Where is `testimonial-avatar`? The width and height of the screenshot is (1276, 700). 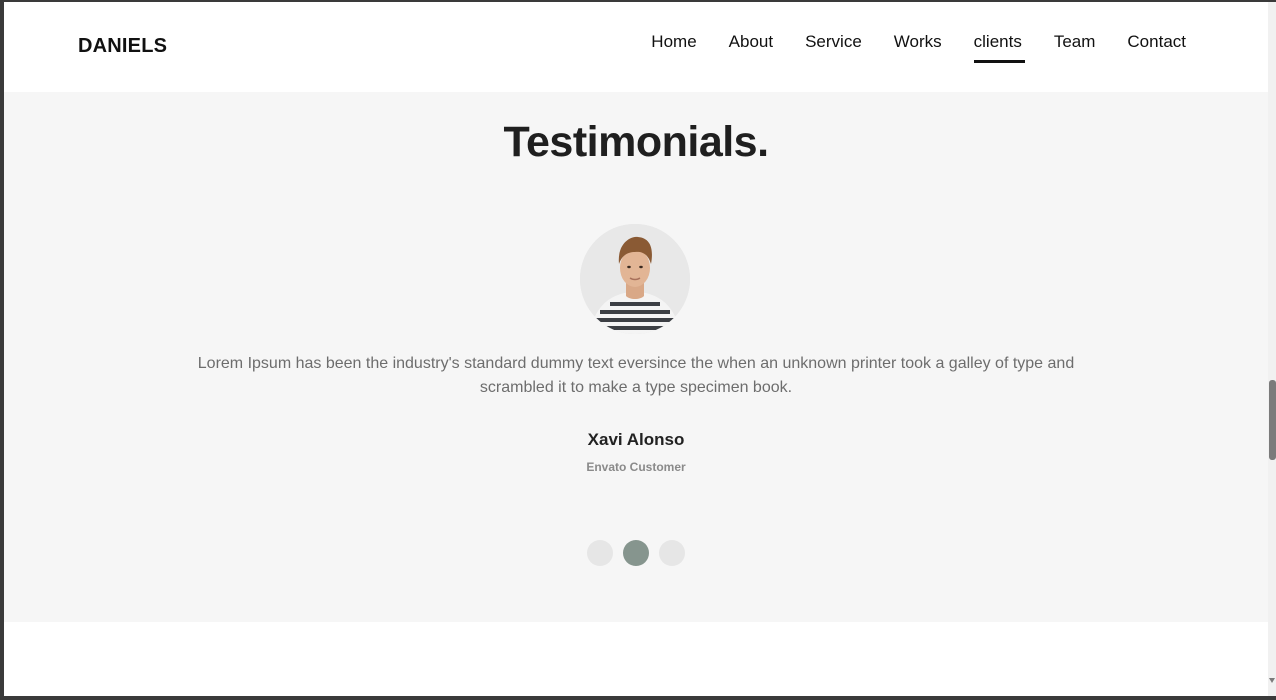 testimonial-avatar is located at coordinates (635, 279).